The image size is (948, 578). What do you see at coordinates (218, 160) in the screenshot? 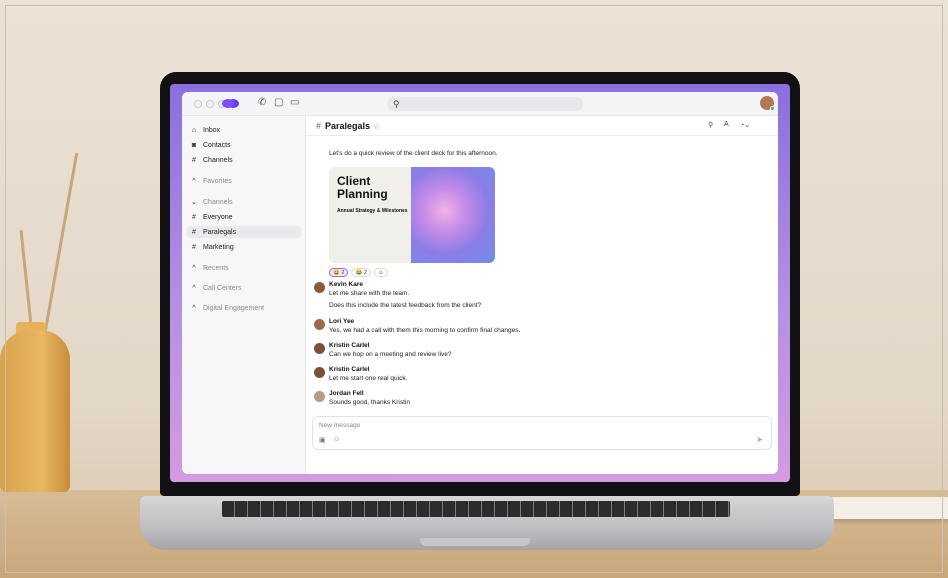
I see `sidebar-item-label: Channels` at bounding box center [218, 160].